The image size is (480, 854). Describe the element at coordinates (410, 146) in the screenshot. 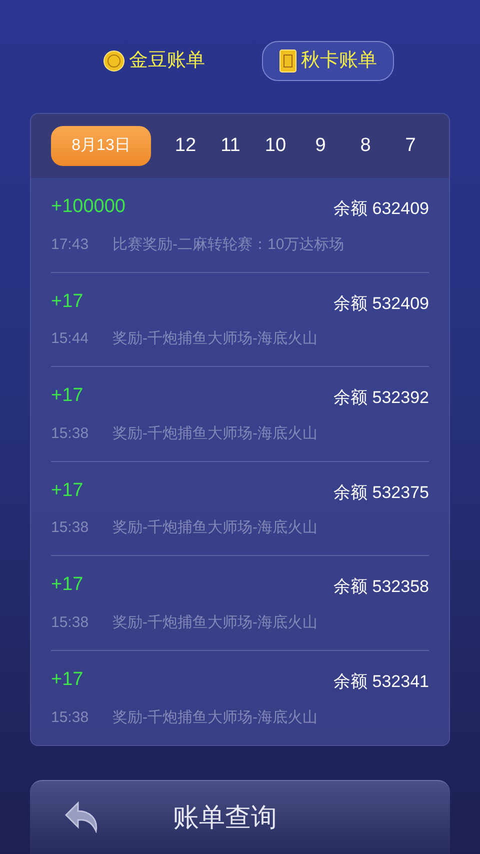

I see `date-tab: 7` at that location.